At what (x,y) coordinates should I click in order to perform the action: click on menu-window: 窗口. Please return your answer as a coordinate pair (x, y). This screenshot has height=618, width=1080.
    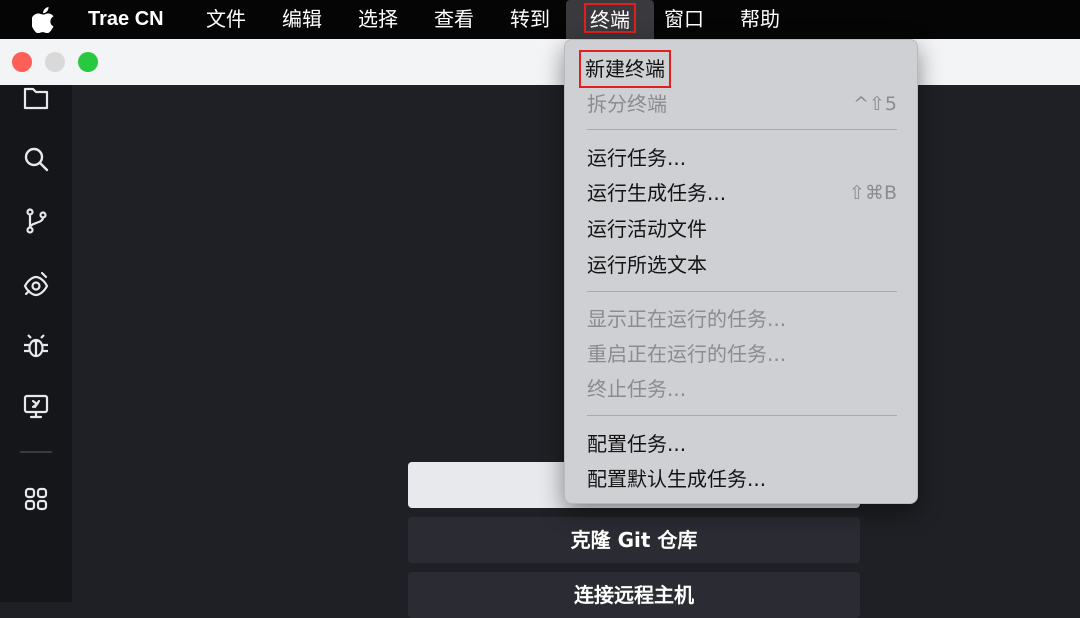
    Looking at the image, I should click on (684, 19).